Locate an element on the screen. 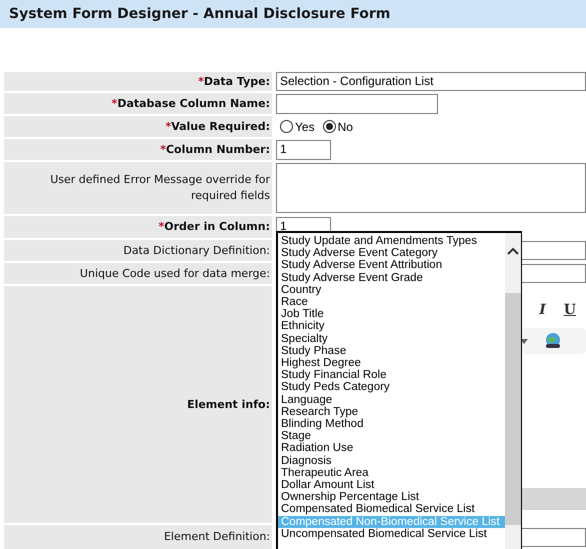  dropdown-option: Study Phase is located at coordinates (391, 351).